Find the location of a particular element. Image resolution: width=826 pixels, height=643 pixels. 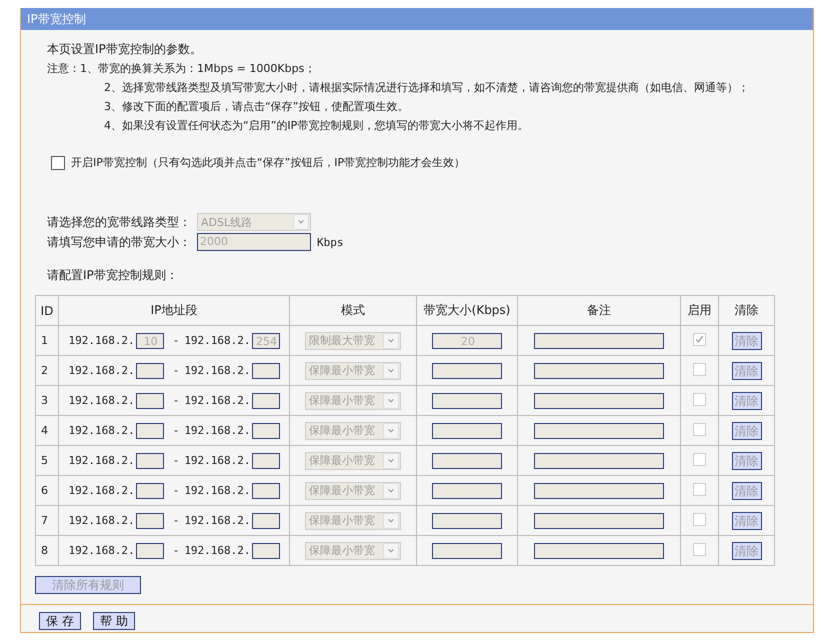

clear-all-button: 清除所有规则 is located at coordinates (88, 585).